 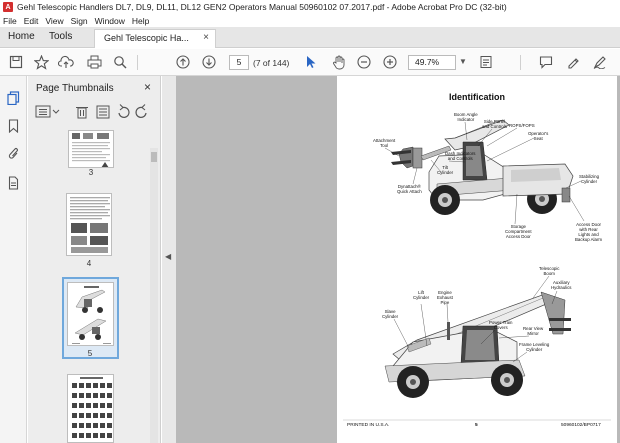 I want to click on panel-title: Page Thumbnails, so click(x=75, y=88).